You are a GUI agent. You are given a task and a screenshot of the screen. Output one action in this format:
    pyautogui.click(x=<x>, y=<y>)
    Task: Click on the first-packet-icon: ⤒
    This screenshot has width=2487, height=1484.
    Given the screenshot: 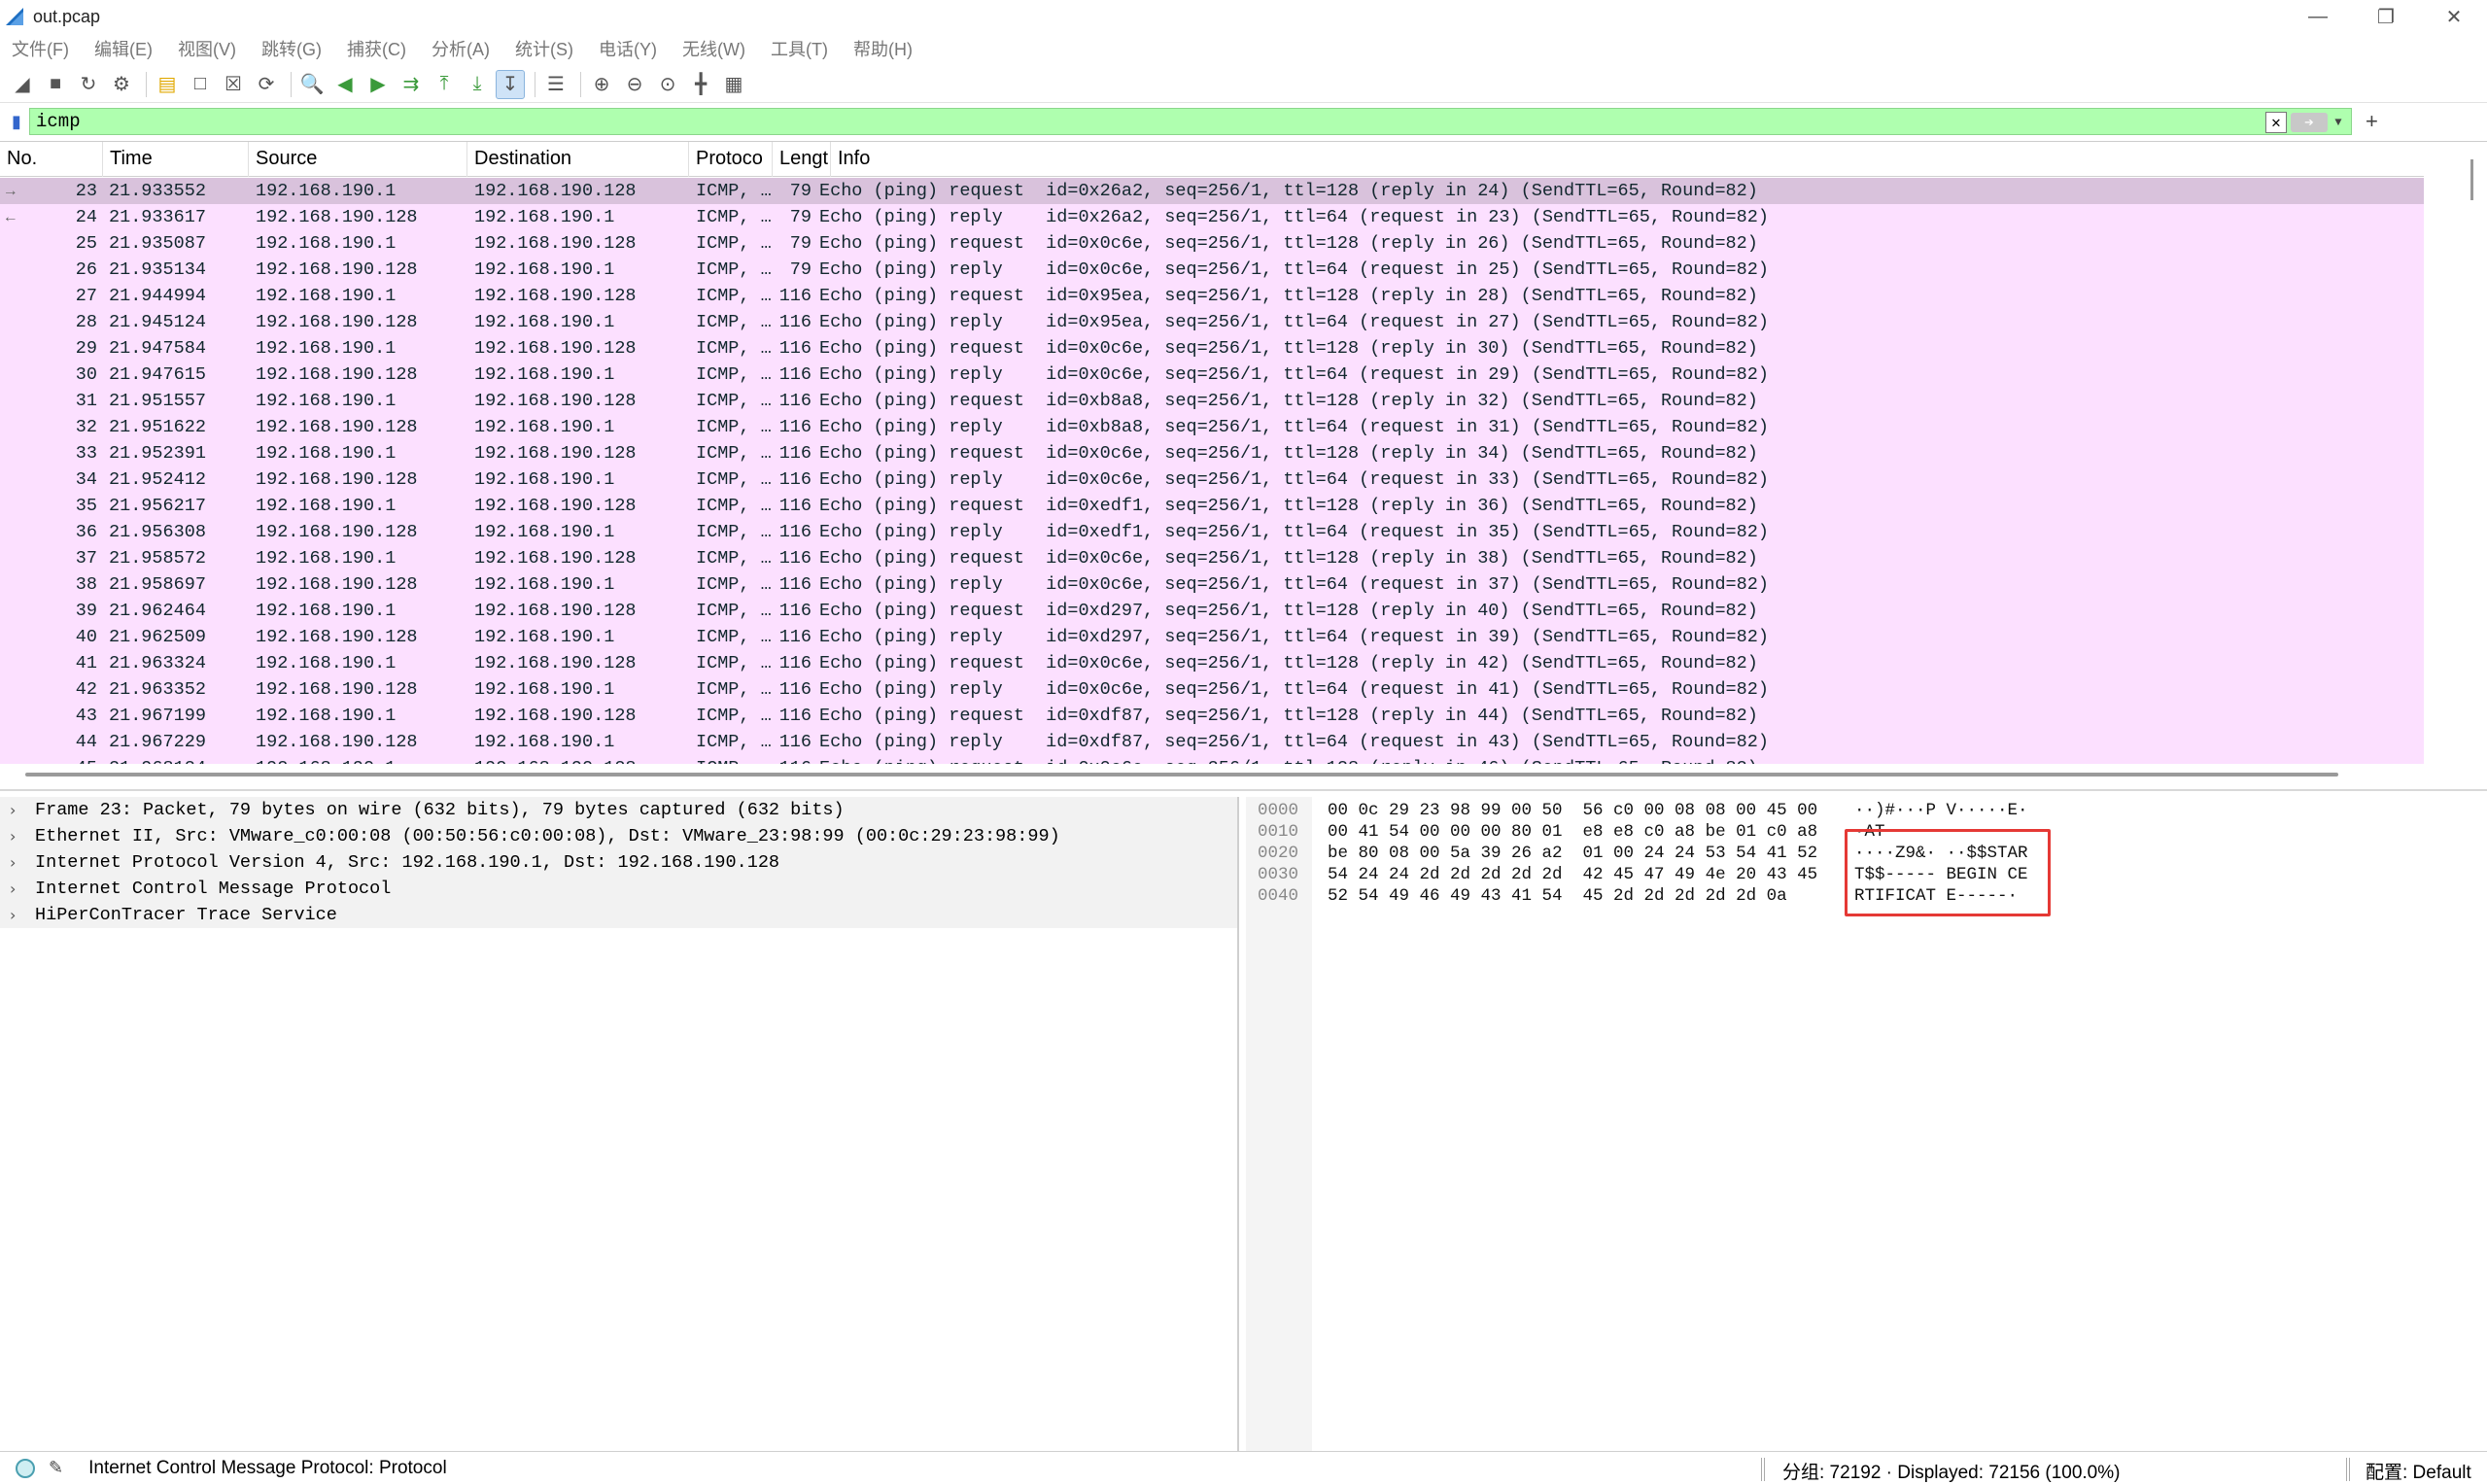 What is the action you would take?
    pyautogui.click(x=445, y=84)
    